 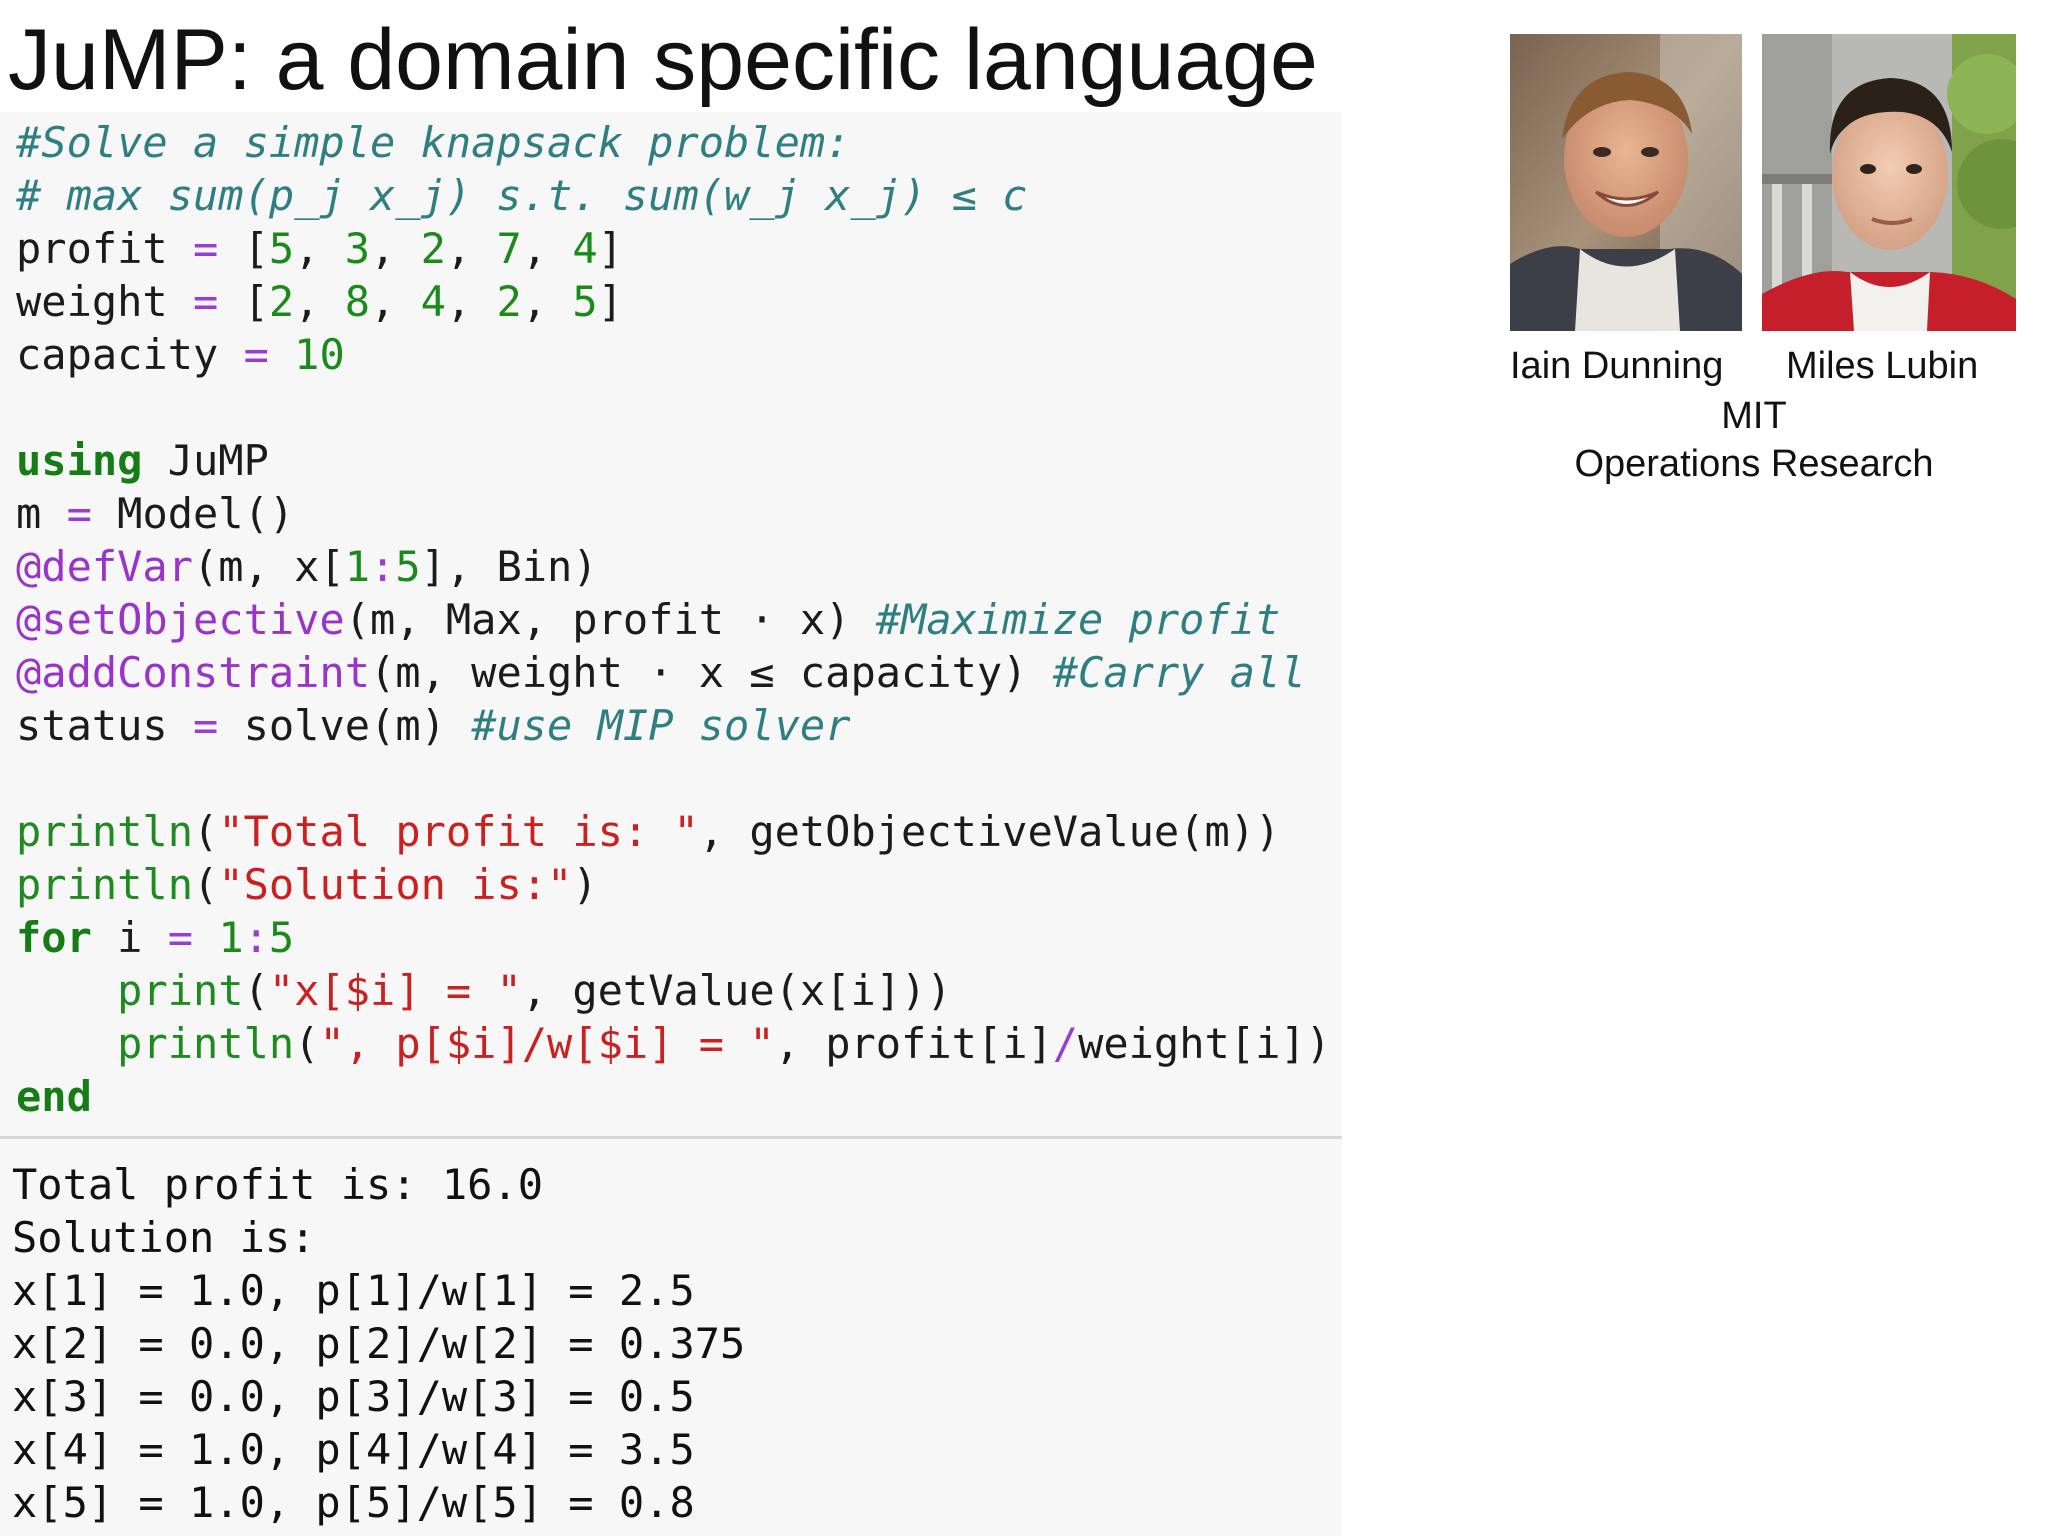 I want to click on code-token: 8, so click(x=357, y=301).